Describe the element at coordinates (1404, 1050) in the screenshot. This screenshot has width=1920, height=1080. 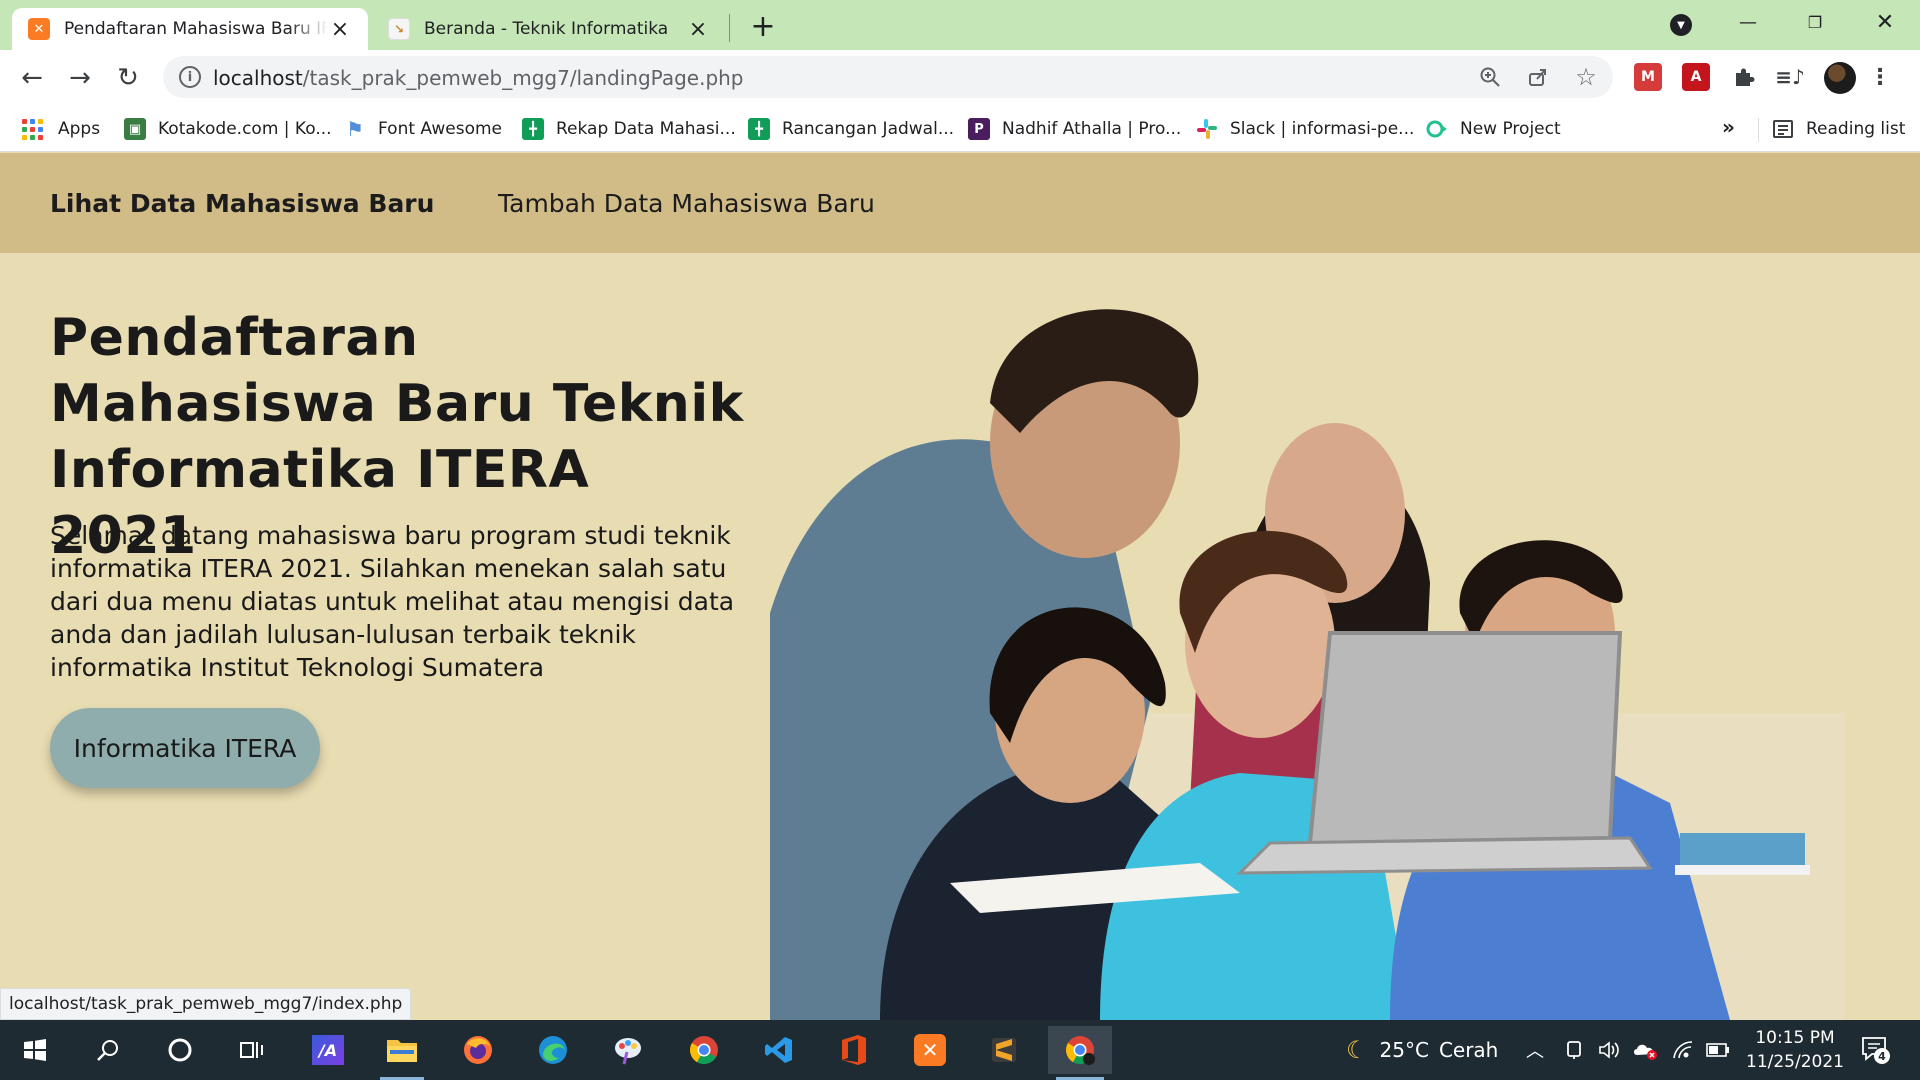
I see `weather-temp: 25°C` at that location.